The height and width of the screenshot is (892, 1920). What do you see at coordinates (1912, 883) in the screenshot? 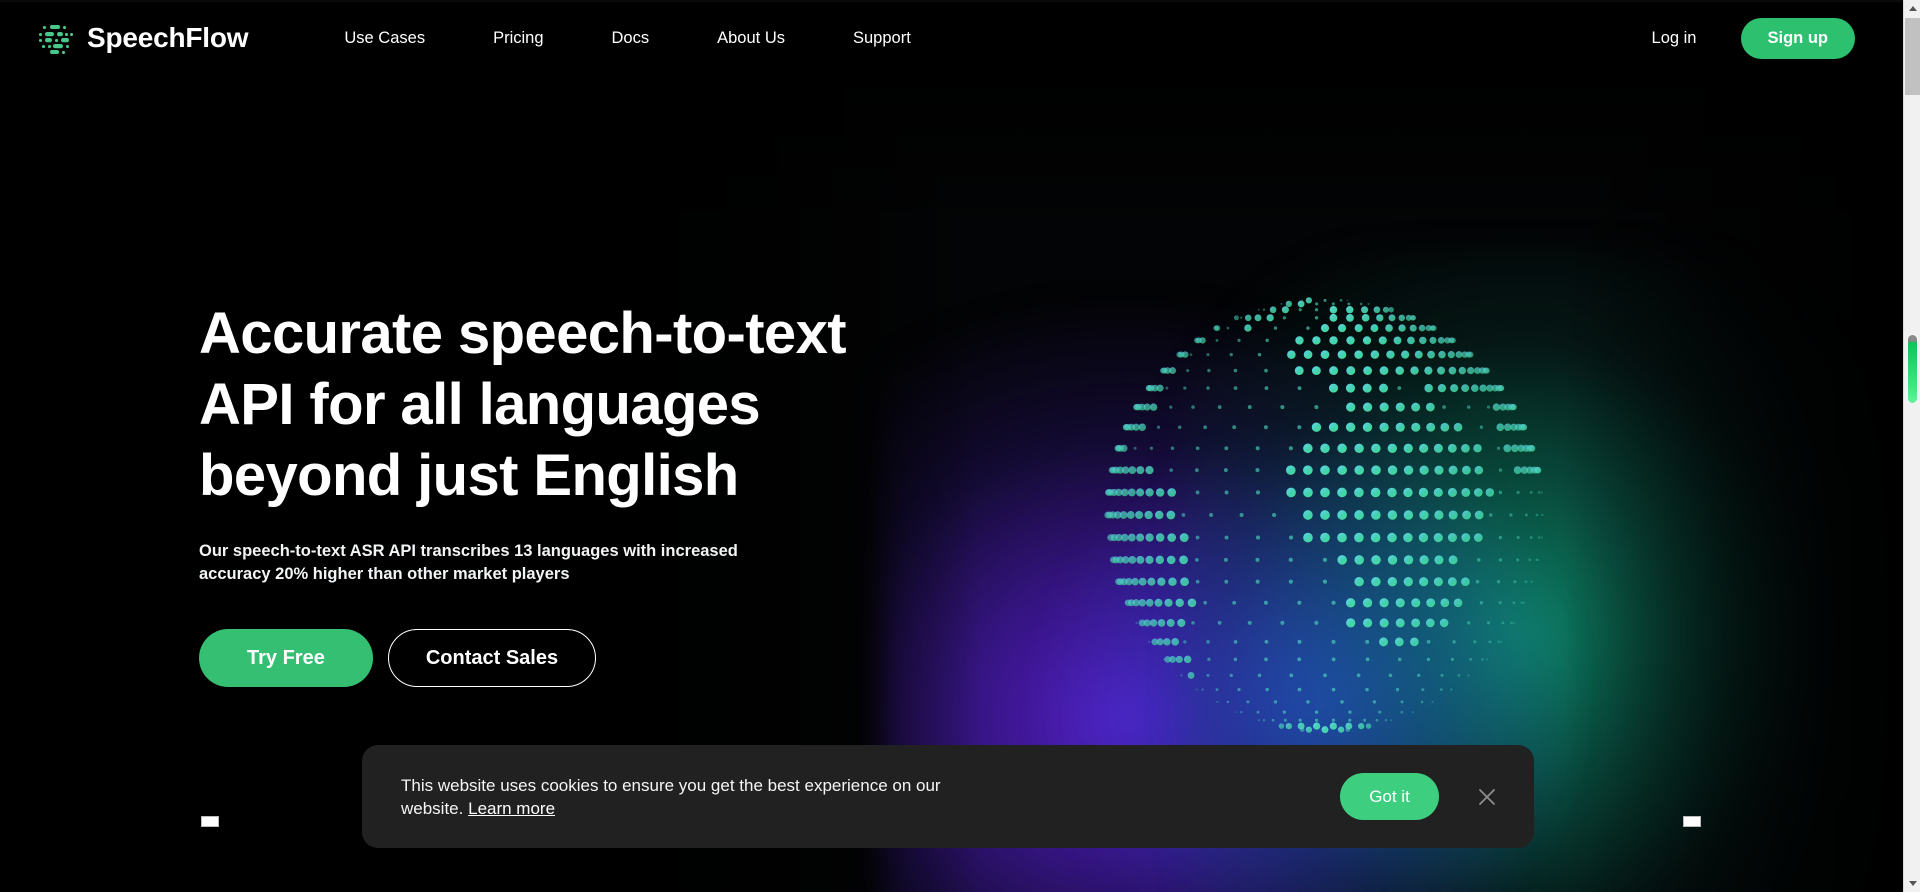
I see `scroll-down-arrow-icon` at bounding box center [1912, 883].